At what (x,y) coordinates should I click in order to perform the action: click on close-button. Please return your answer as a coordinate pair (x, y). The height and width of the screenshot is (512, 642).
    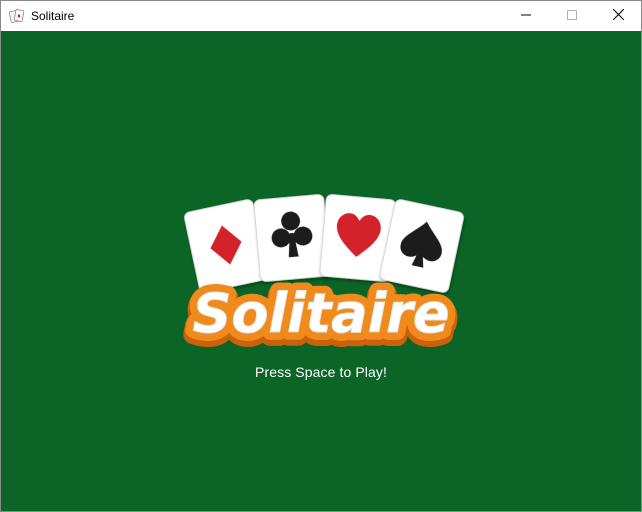
    Looking at the image, I should click on (618, 16).